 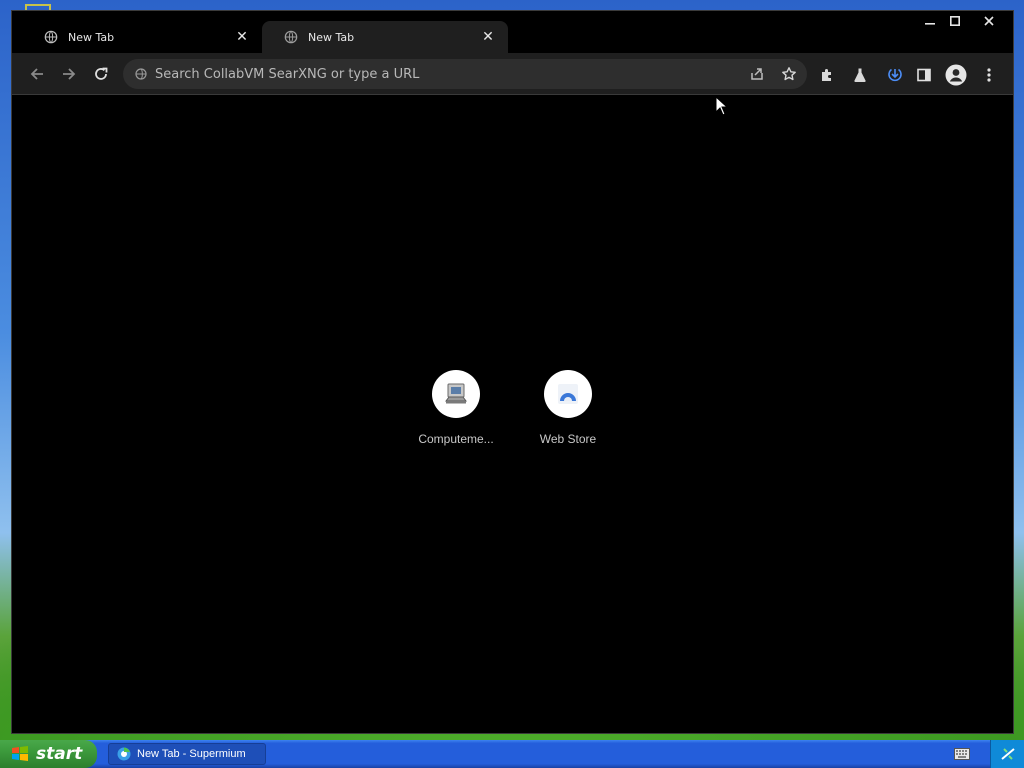 I want to click on flask-icon, so click(x=860, y=75).